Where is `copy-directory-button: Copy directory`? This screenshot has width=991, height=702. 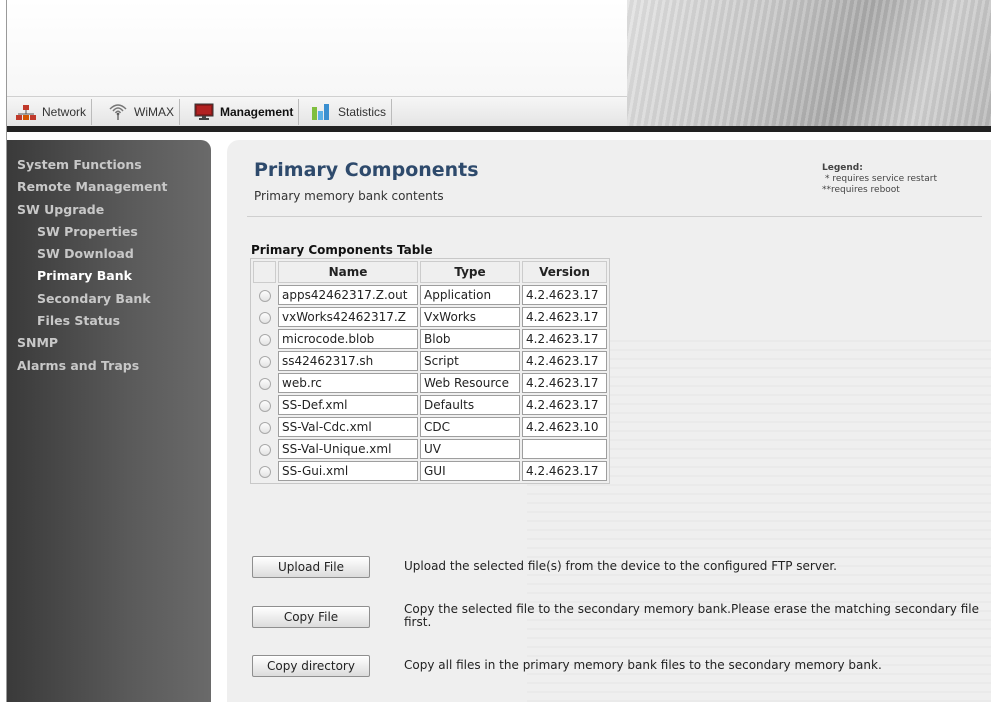 copy-directory-button: Copy directory is located at coordinates (311, 666).